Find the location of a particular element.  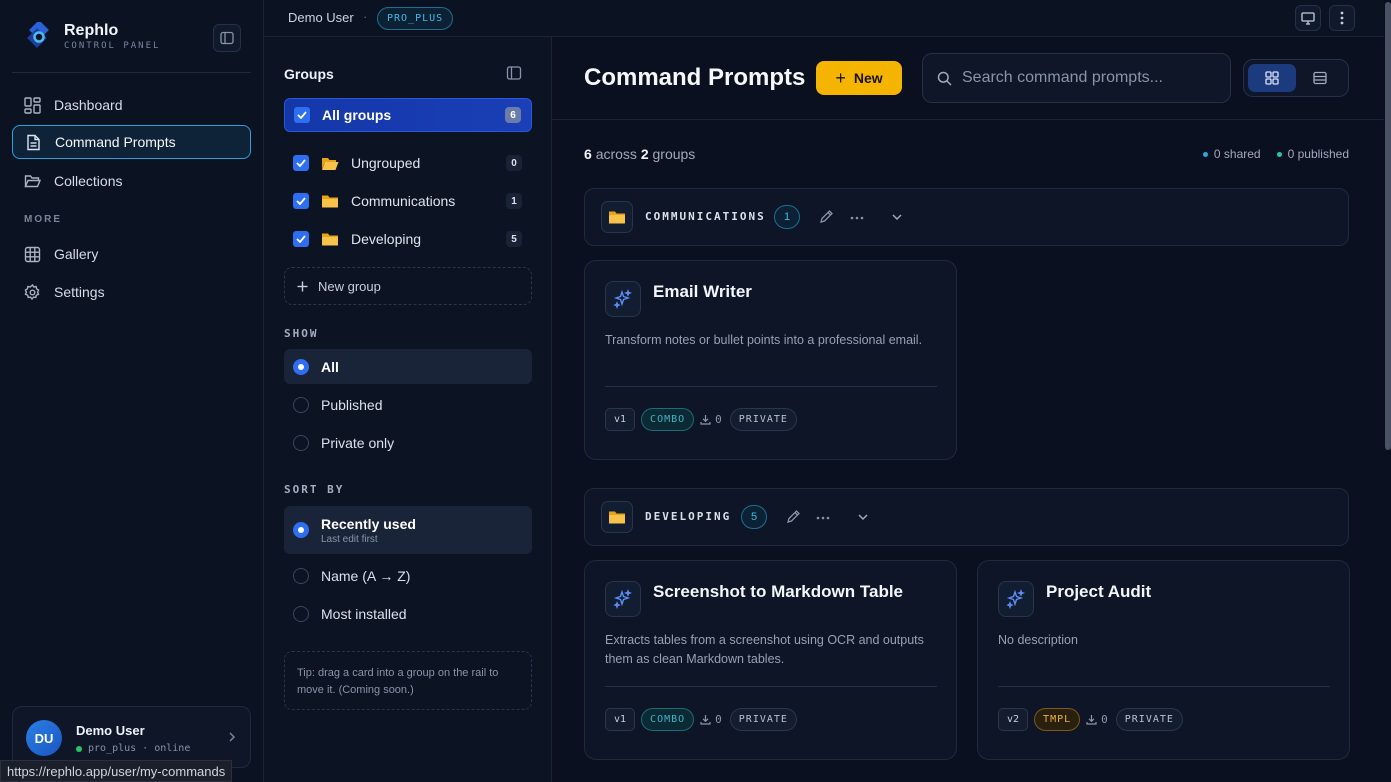

group-header-communications: COMMUNICATIONS 1 is located at coordinates (966, 217).